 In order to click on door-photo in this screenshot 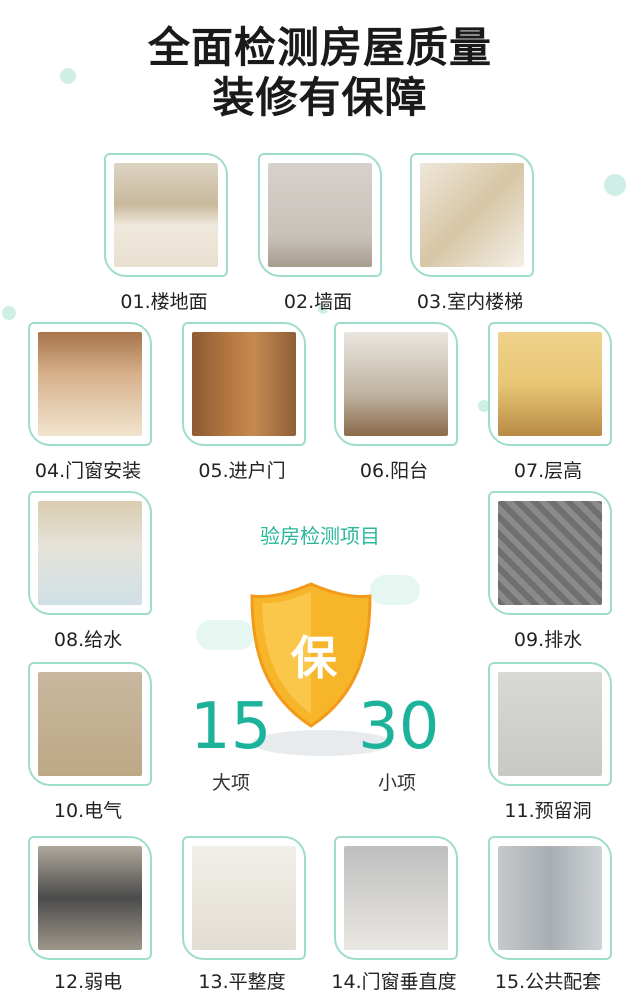, I will do `click(244, 384)`.